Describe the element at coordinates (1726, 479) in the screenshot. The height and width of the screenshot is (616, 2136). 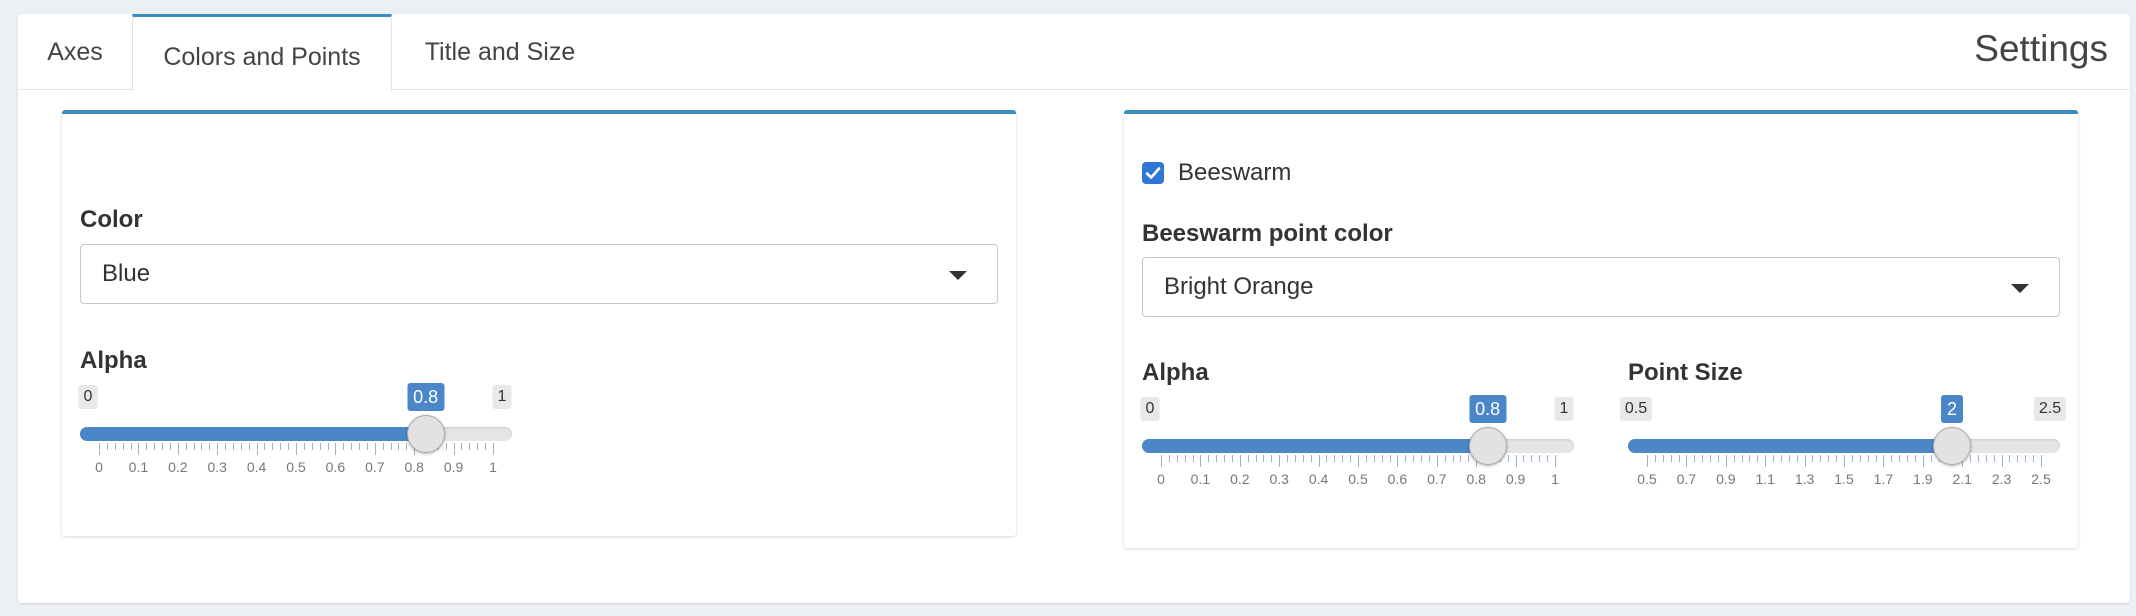
I see `slider-tick-label: 0.9` at that location.